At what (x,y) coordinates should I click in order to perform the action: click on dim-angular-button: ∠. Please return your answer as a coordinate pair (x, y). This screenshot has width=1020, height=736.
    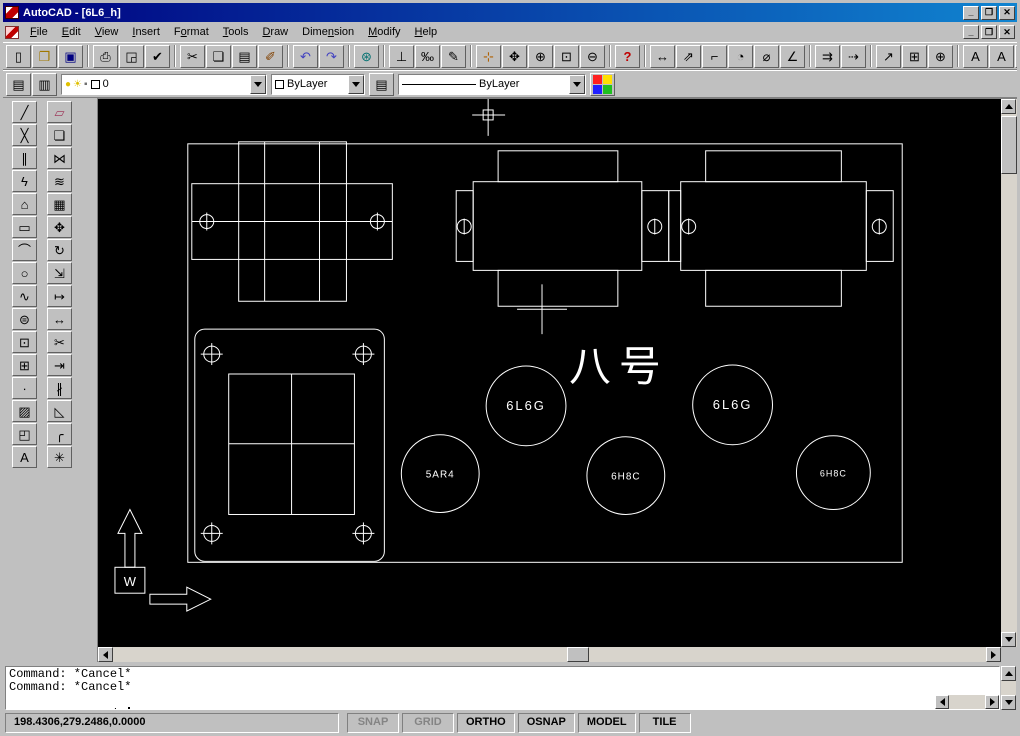
    Looking at the image, I should click on (792, 56).